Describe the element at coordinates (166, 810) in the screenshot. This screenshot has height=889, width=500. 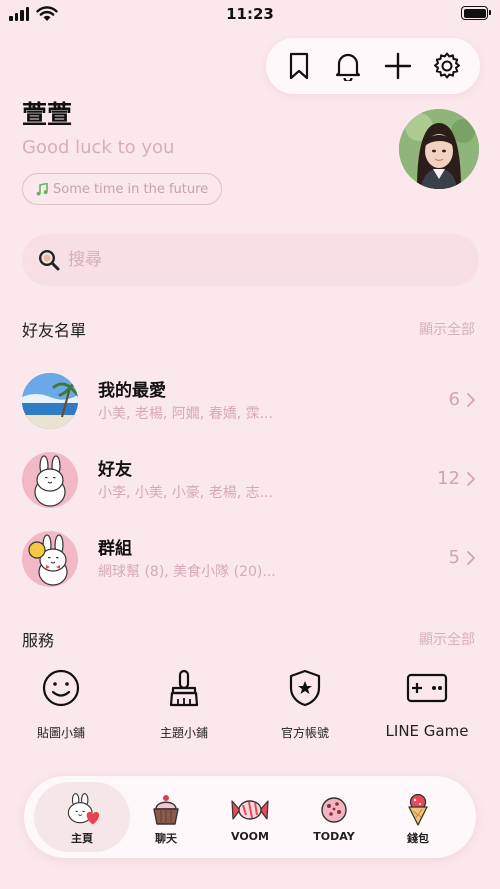
I see `cupcake-icon` at that location.